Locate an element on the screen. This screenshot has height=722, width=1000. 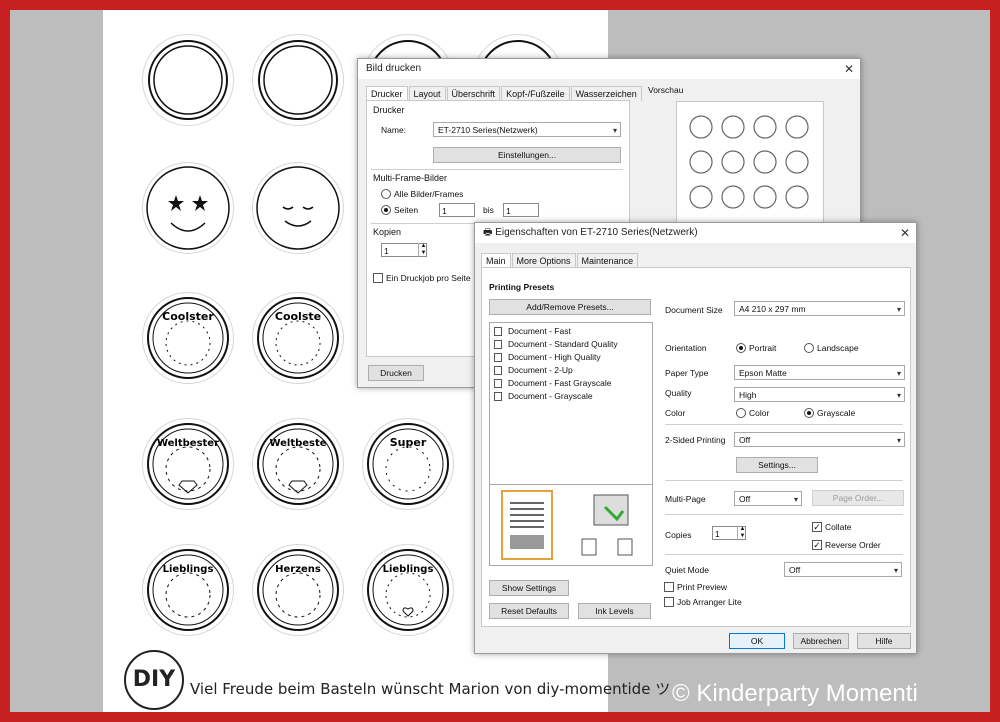
help-button: Hilfe is located at coordinates (884, 641).